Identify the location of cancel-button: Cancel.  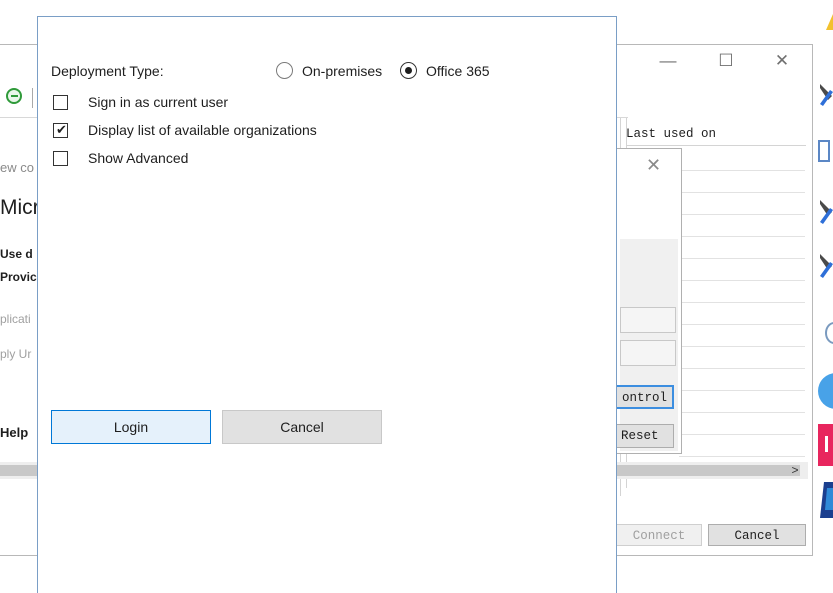
(302, 427).